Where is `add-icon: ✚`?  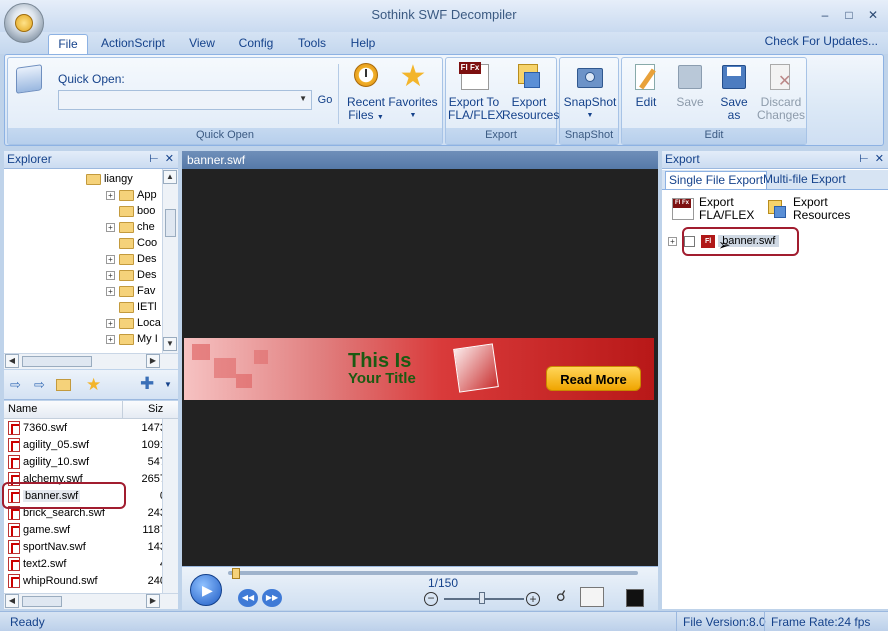
add-icon: ✚ is located at coordinates (147, 384).